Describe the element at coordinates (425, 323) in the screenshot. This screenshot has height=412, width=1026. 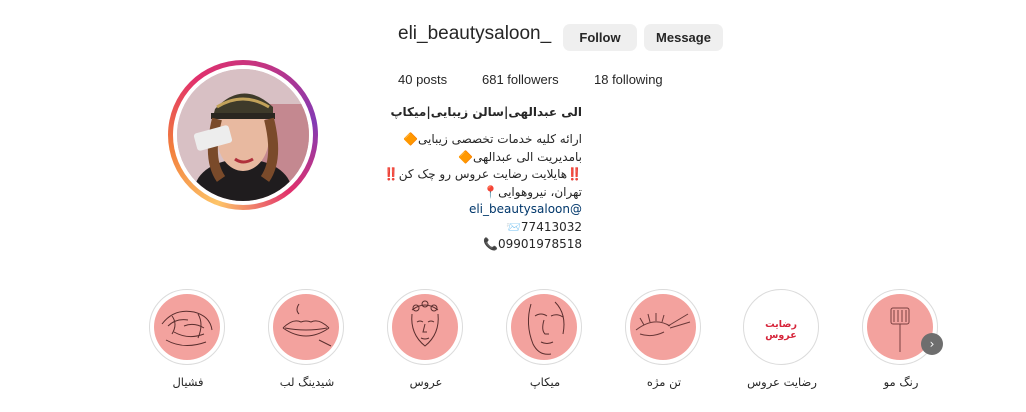
I see `bride-icon` at that location.